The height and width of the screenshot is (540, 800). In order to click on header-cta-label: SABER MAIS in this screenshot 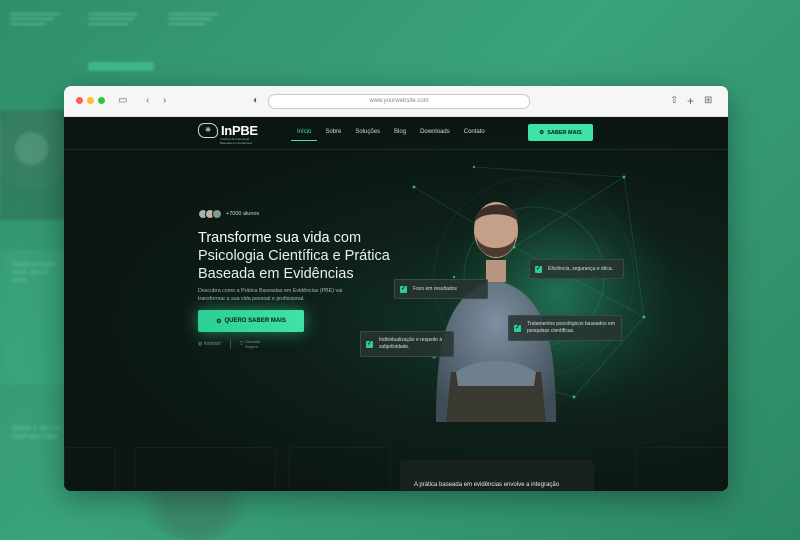, I will do `click(564, 132)`.